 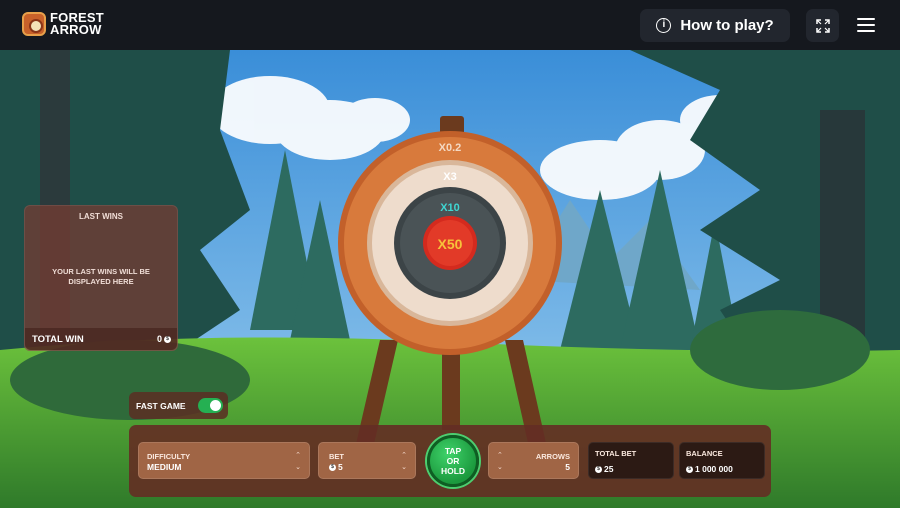 What do you see at coordinates (450, 243) in the screenshot?
I see `target-board` at bounding box center [450, 243].